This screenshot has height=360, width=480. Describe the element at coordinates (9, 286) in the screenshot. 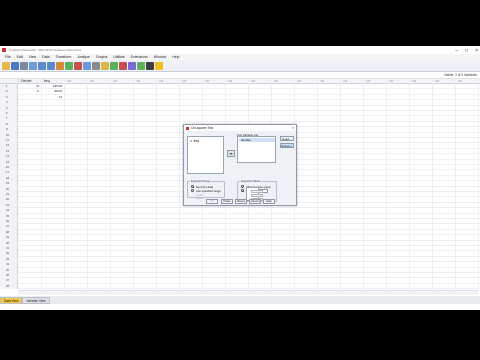

I see `row-number: 38` at that location.